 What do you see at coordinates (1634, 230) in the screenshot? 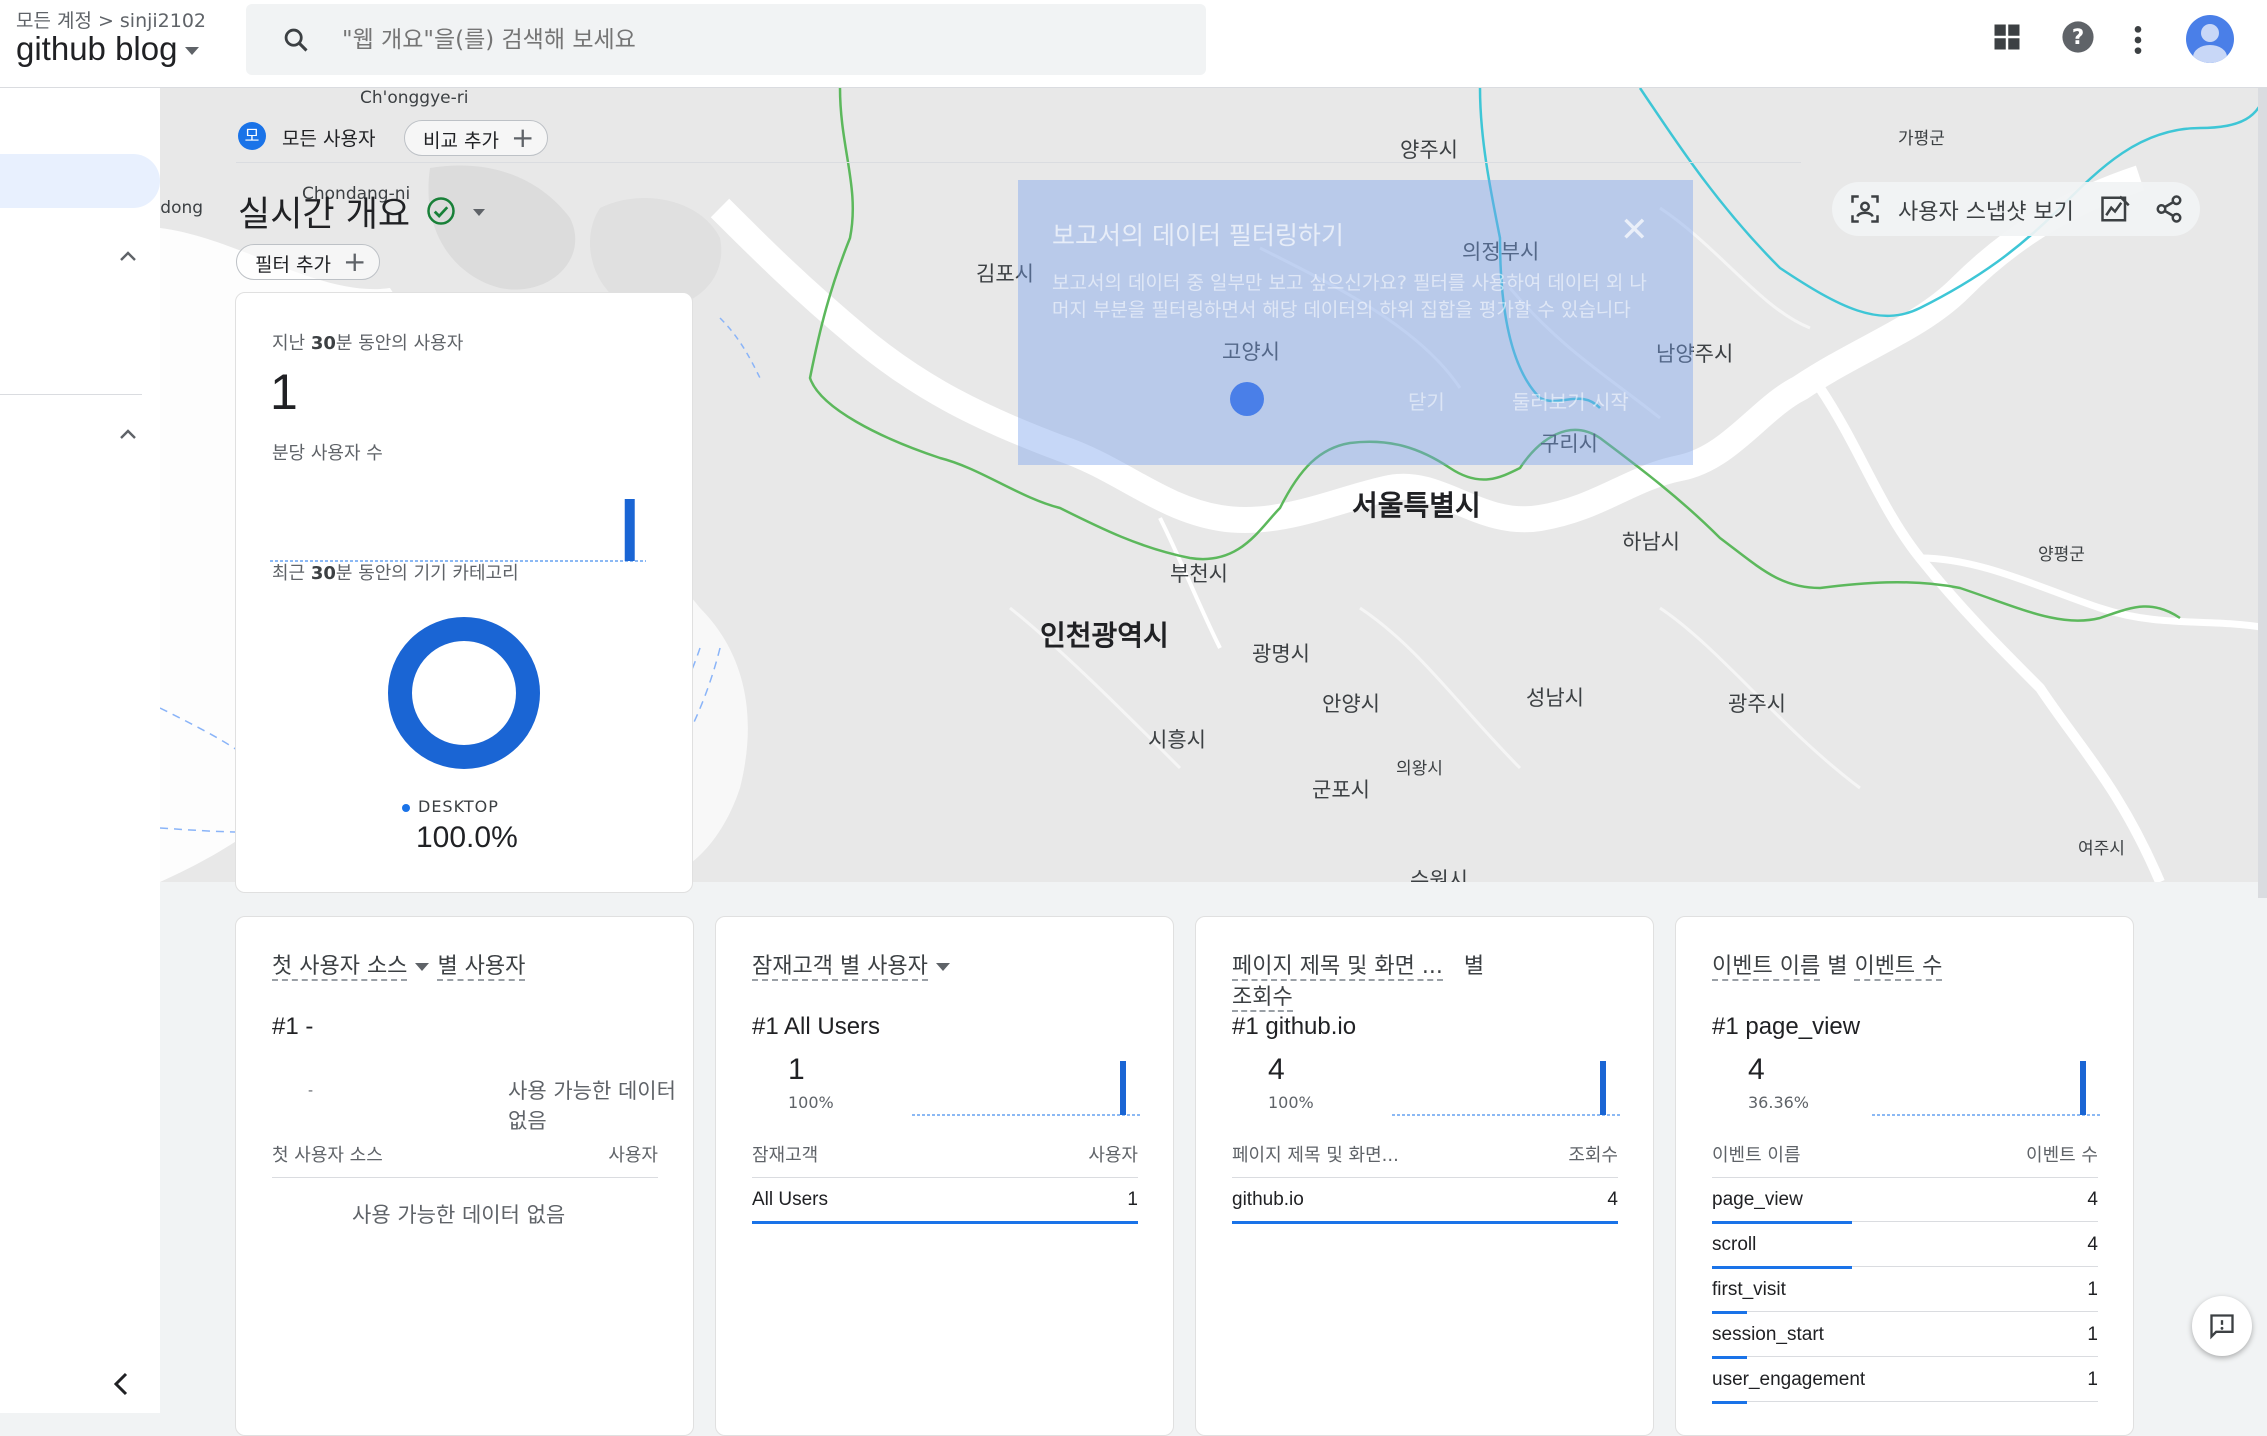
I see `close-icon: ✕` at bounding box center [1634, 230].